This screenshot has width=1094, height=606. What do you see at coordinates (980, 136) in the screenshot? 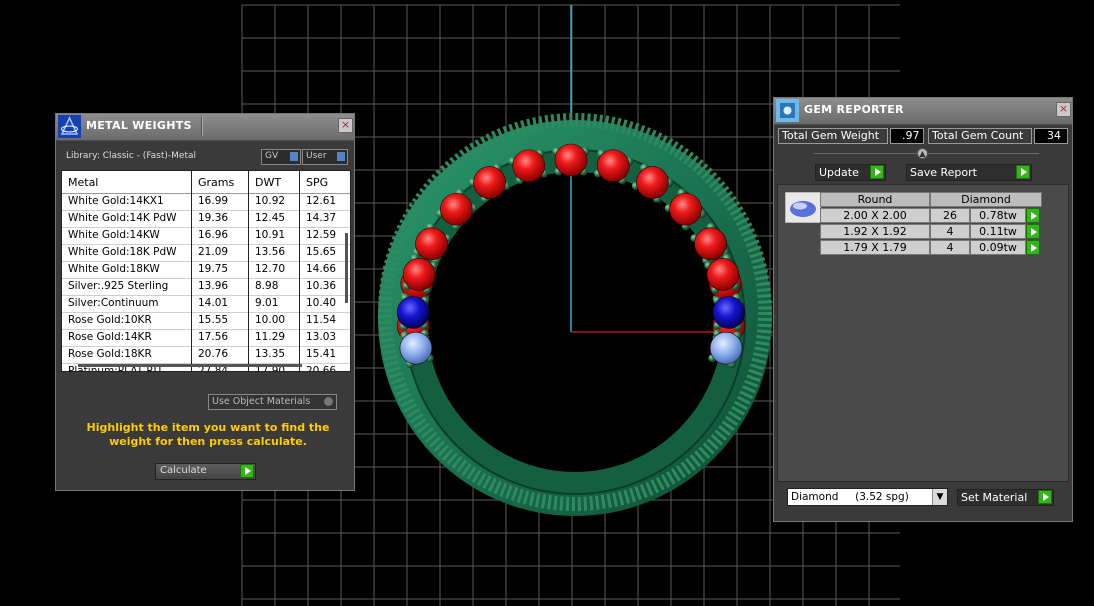
I see `total-gem-count-label: Total Gem Count` at bounding box center [980, 136].